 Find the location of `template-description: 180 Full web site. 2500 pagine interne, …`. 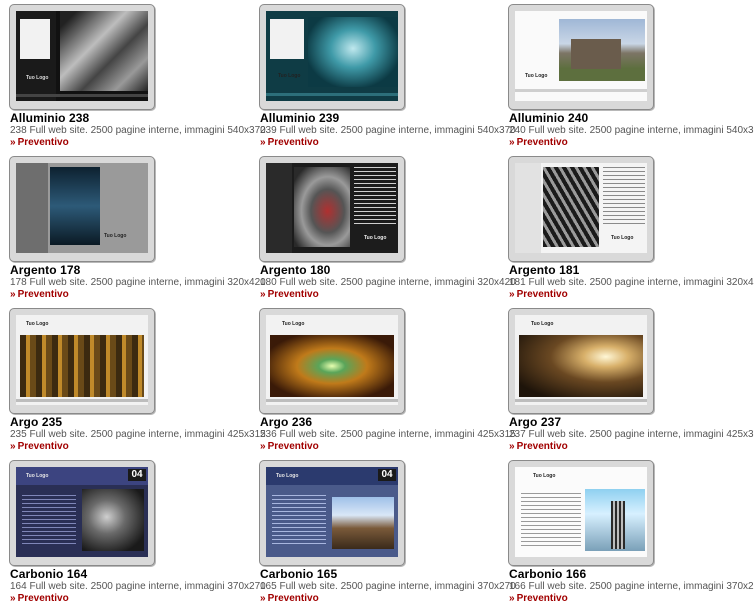

template-description: 180 Full web site. 2500 pagine interne, … is located at coordinates (388, 282).